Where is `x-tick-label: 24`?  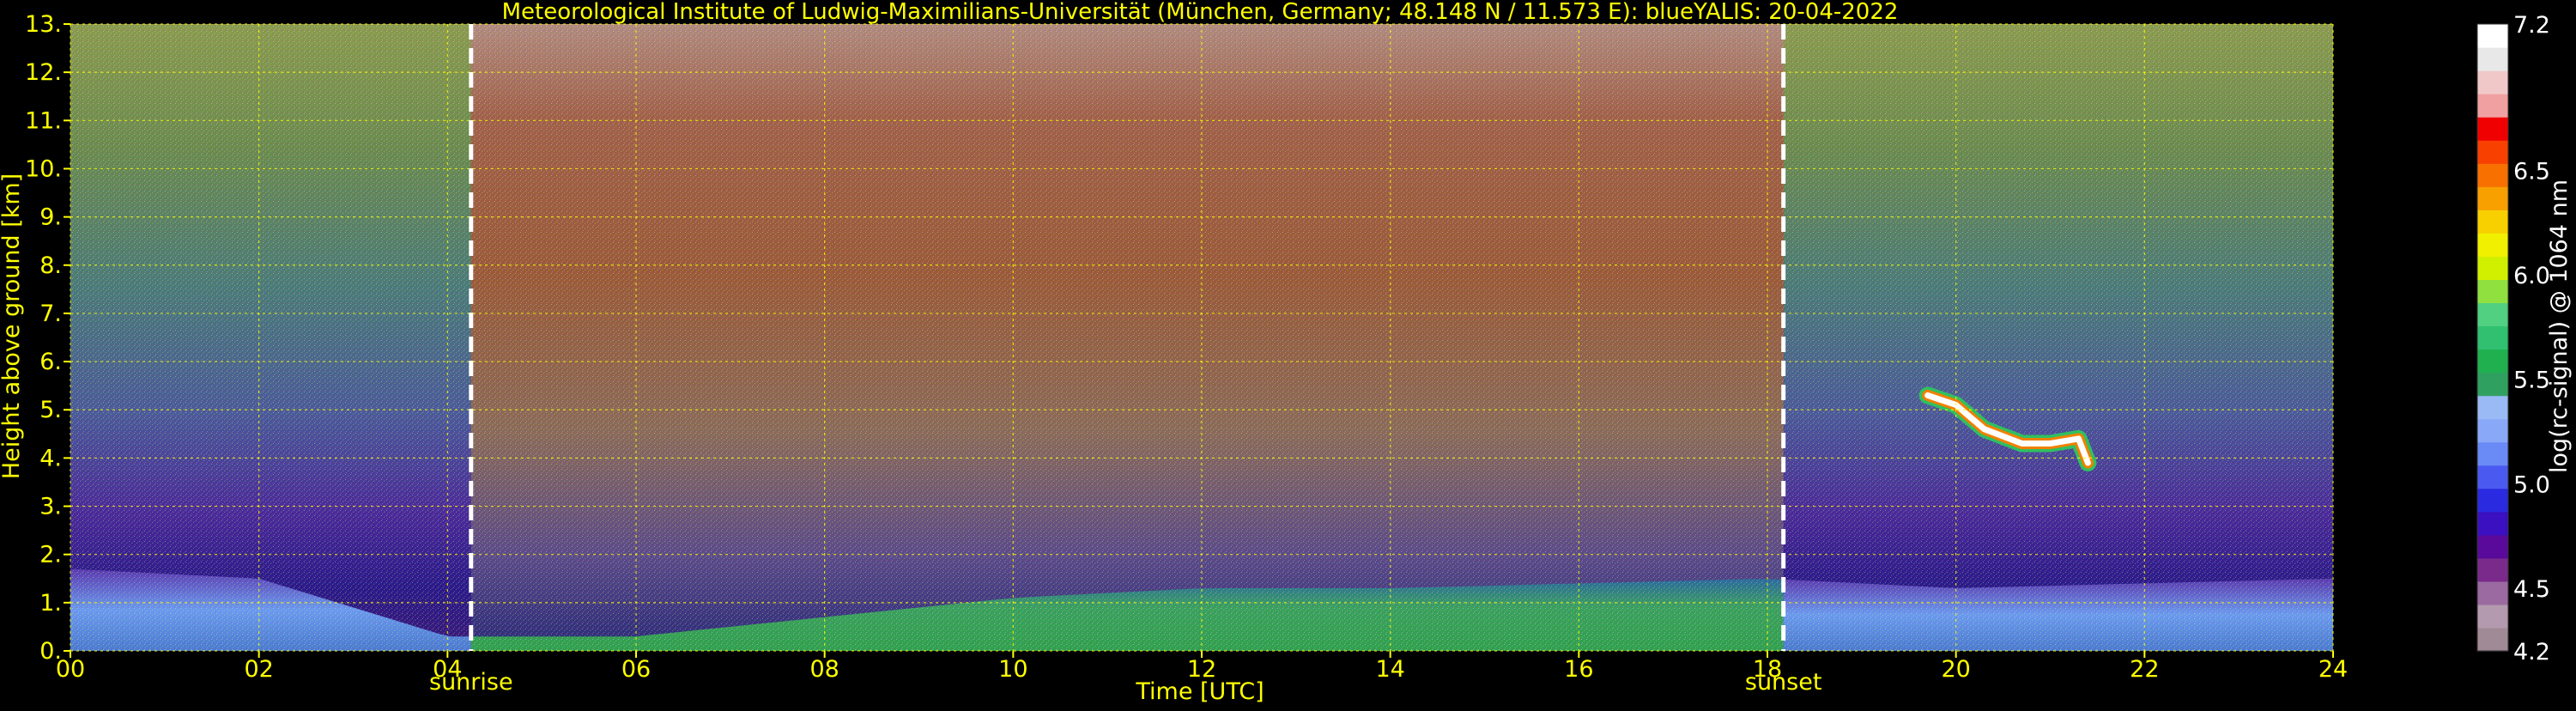 x-tick-label: 24 is located at coordinates (2333, 669).